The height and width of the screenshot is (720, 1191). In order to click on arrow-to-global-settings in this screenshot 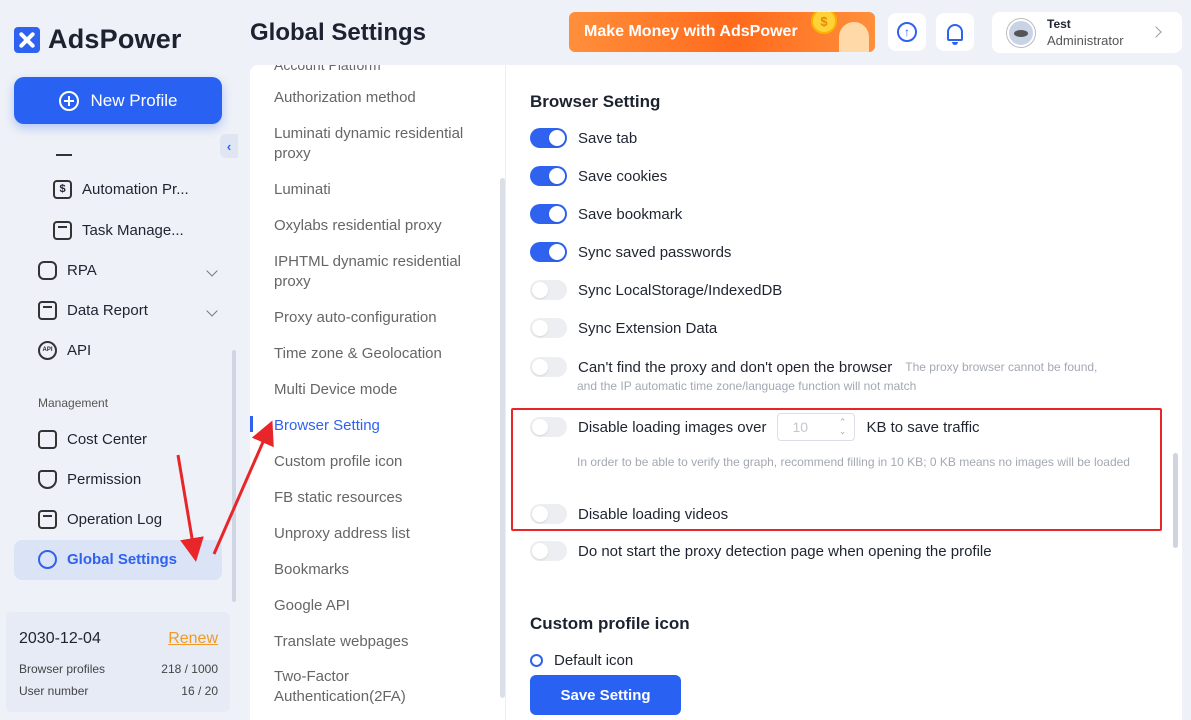, I will do `click(190, 508)`.